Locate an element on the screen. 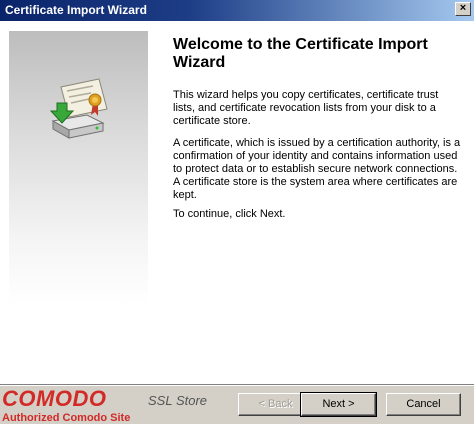  next-button: Next > is located at coordinates (338, 404).